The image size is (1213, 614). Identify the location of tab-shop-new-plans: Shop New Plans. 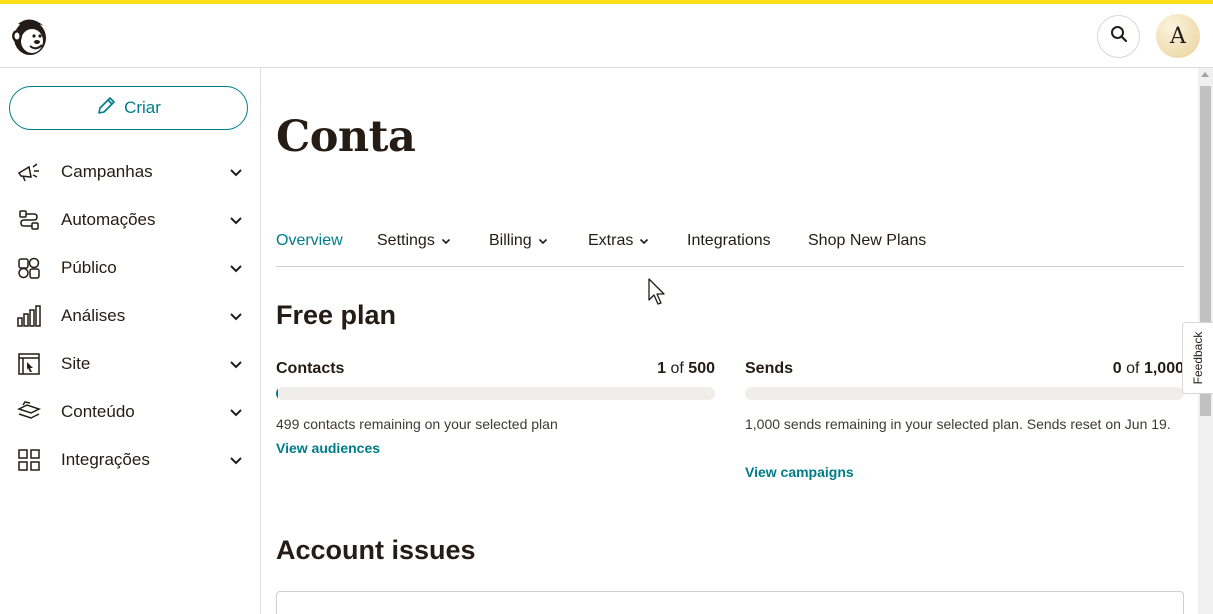
(867, 241).